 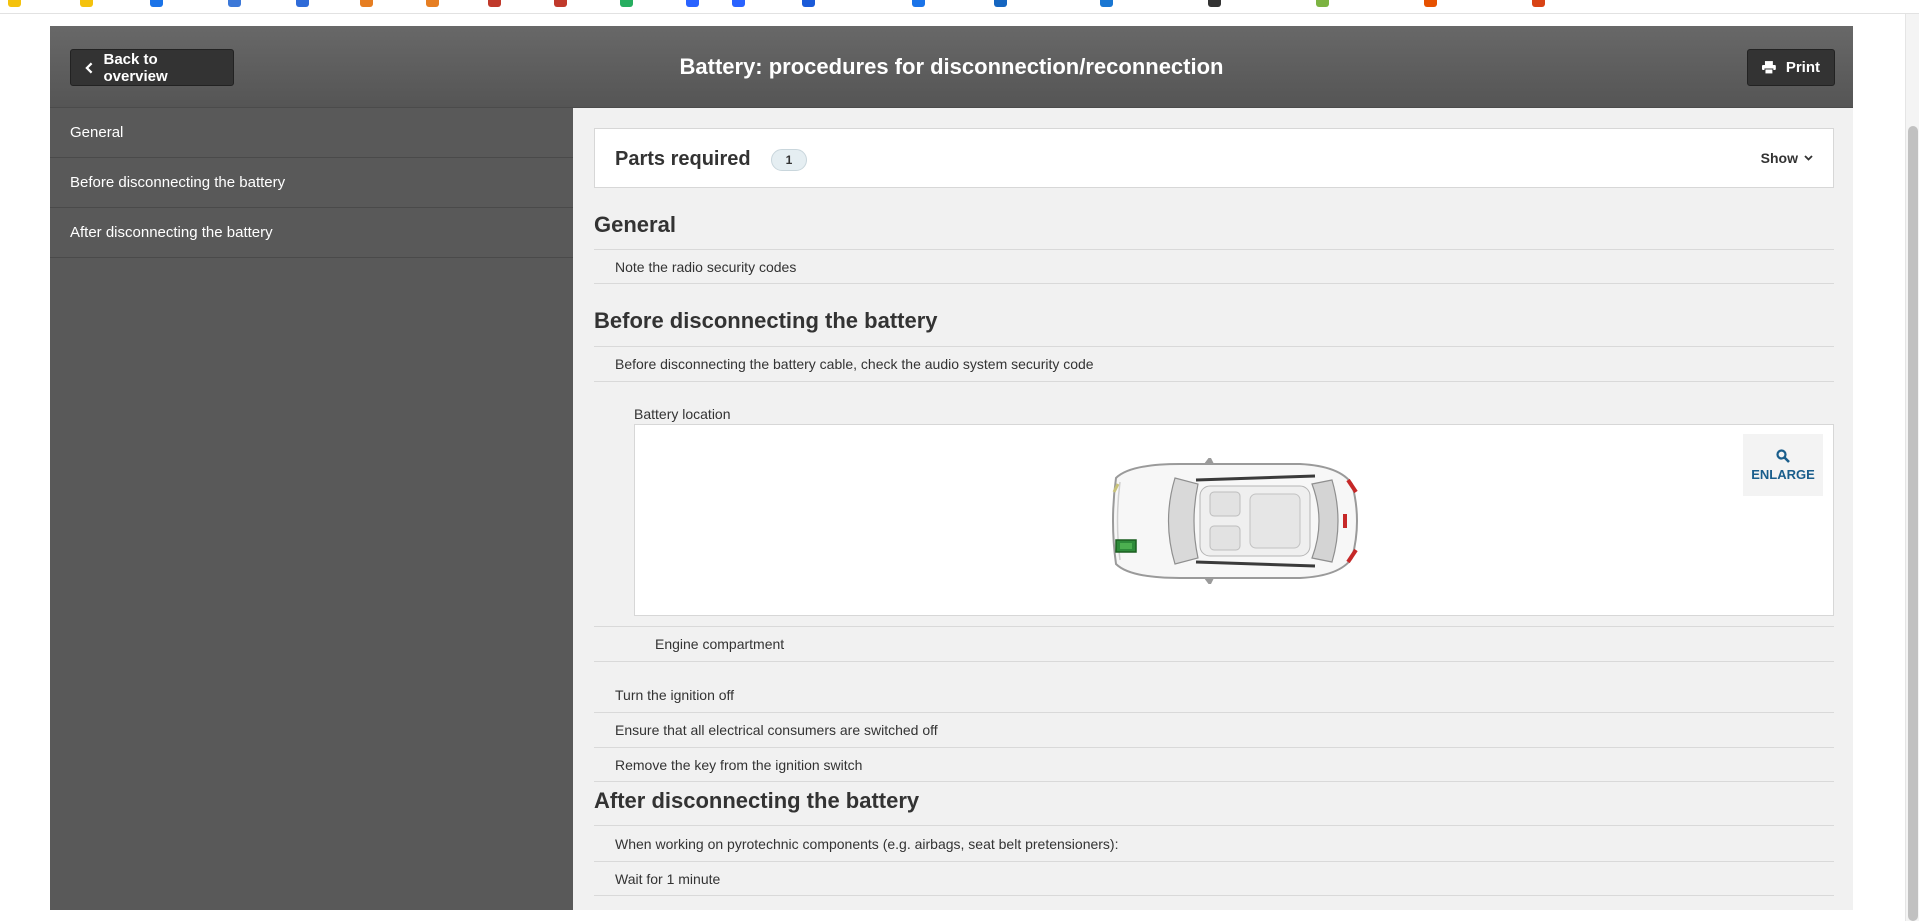 I want to click on figure-label: Battery location, so click(x=682, y=414).